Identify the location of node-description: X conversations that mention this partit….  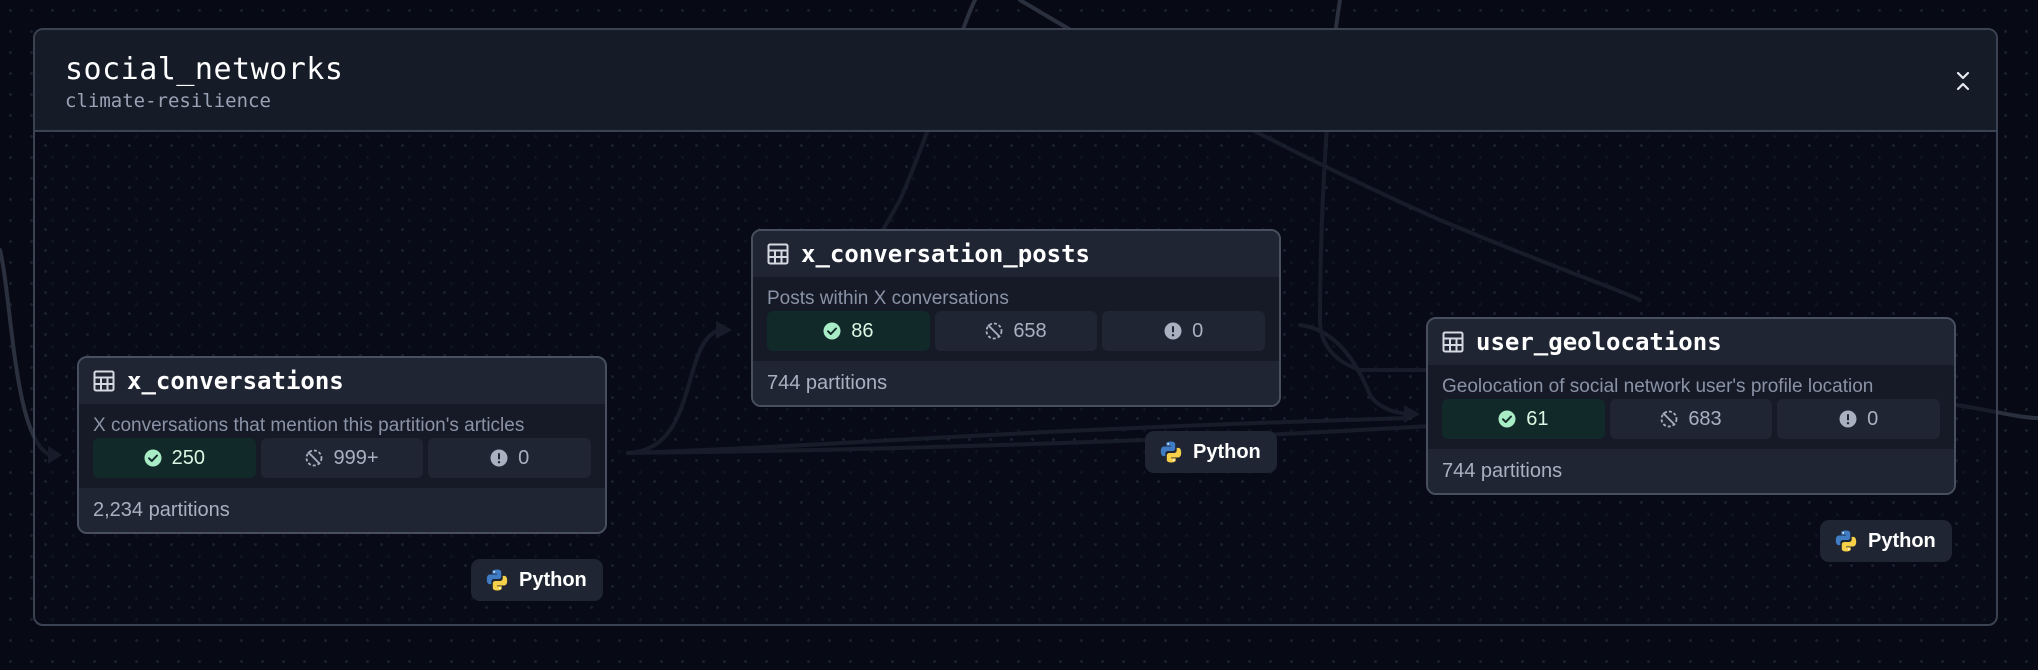
(309, 425).